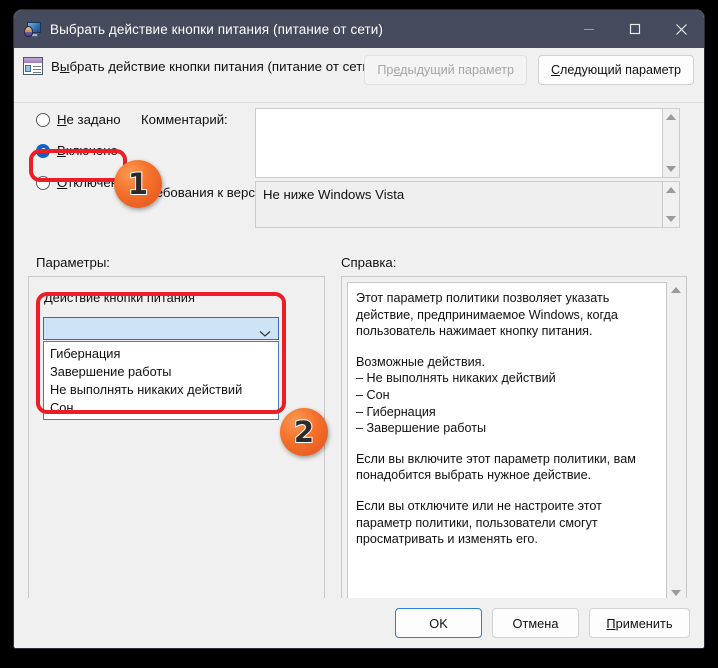 This screenshot has width=718, height=668. Describe the element at coordinates (359, 623) in the screenshot. I see `dialog-footer: OK Отмена Применить` at that location.